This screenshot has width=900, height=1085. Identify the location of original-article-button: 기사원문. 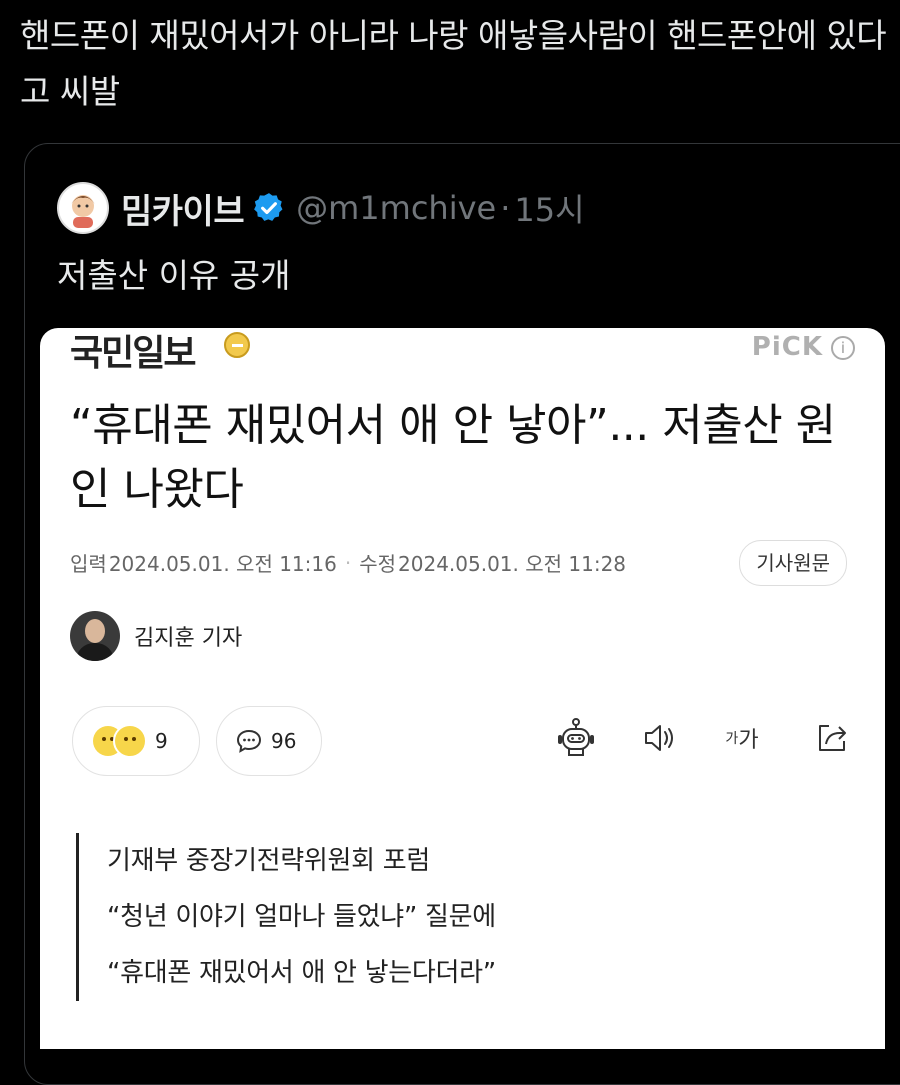
(793, 563).